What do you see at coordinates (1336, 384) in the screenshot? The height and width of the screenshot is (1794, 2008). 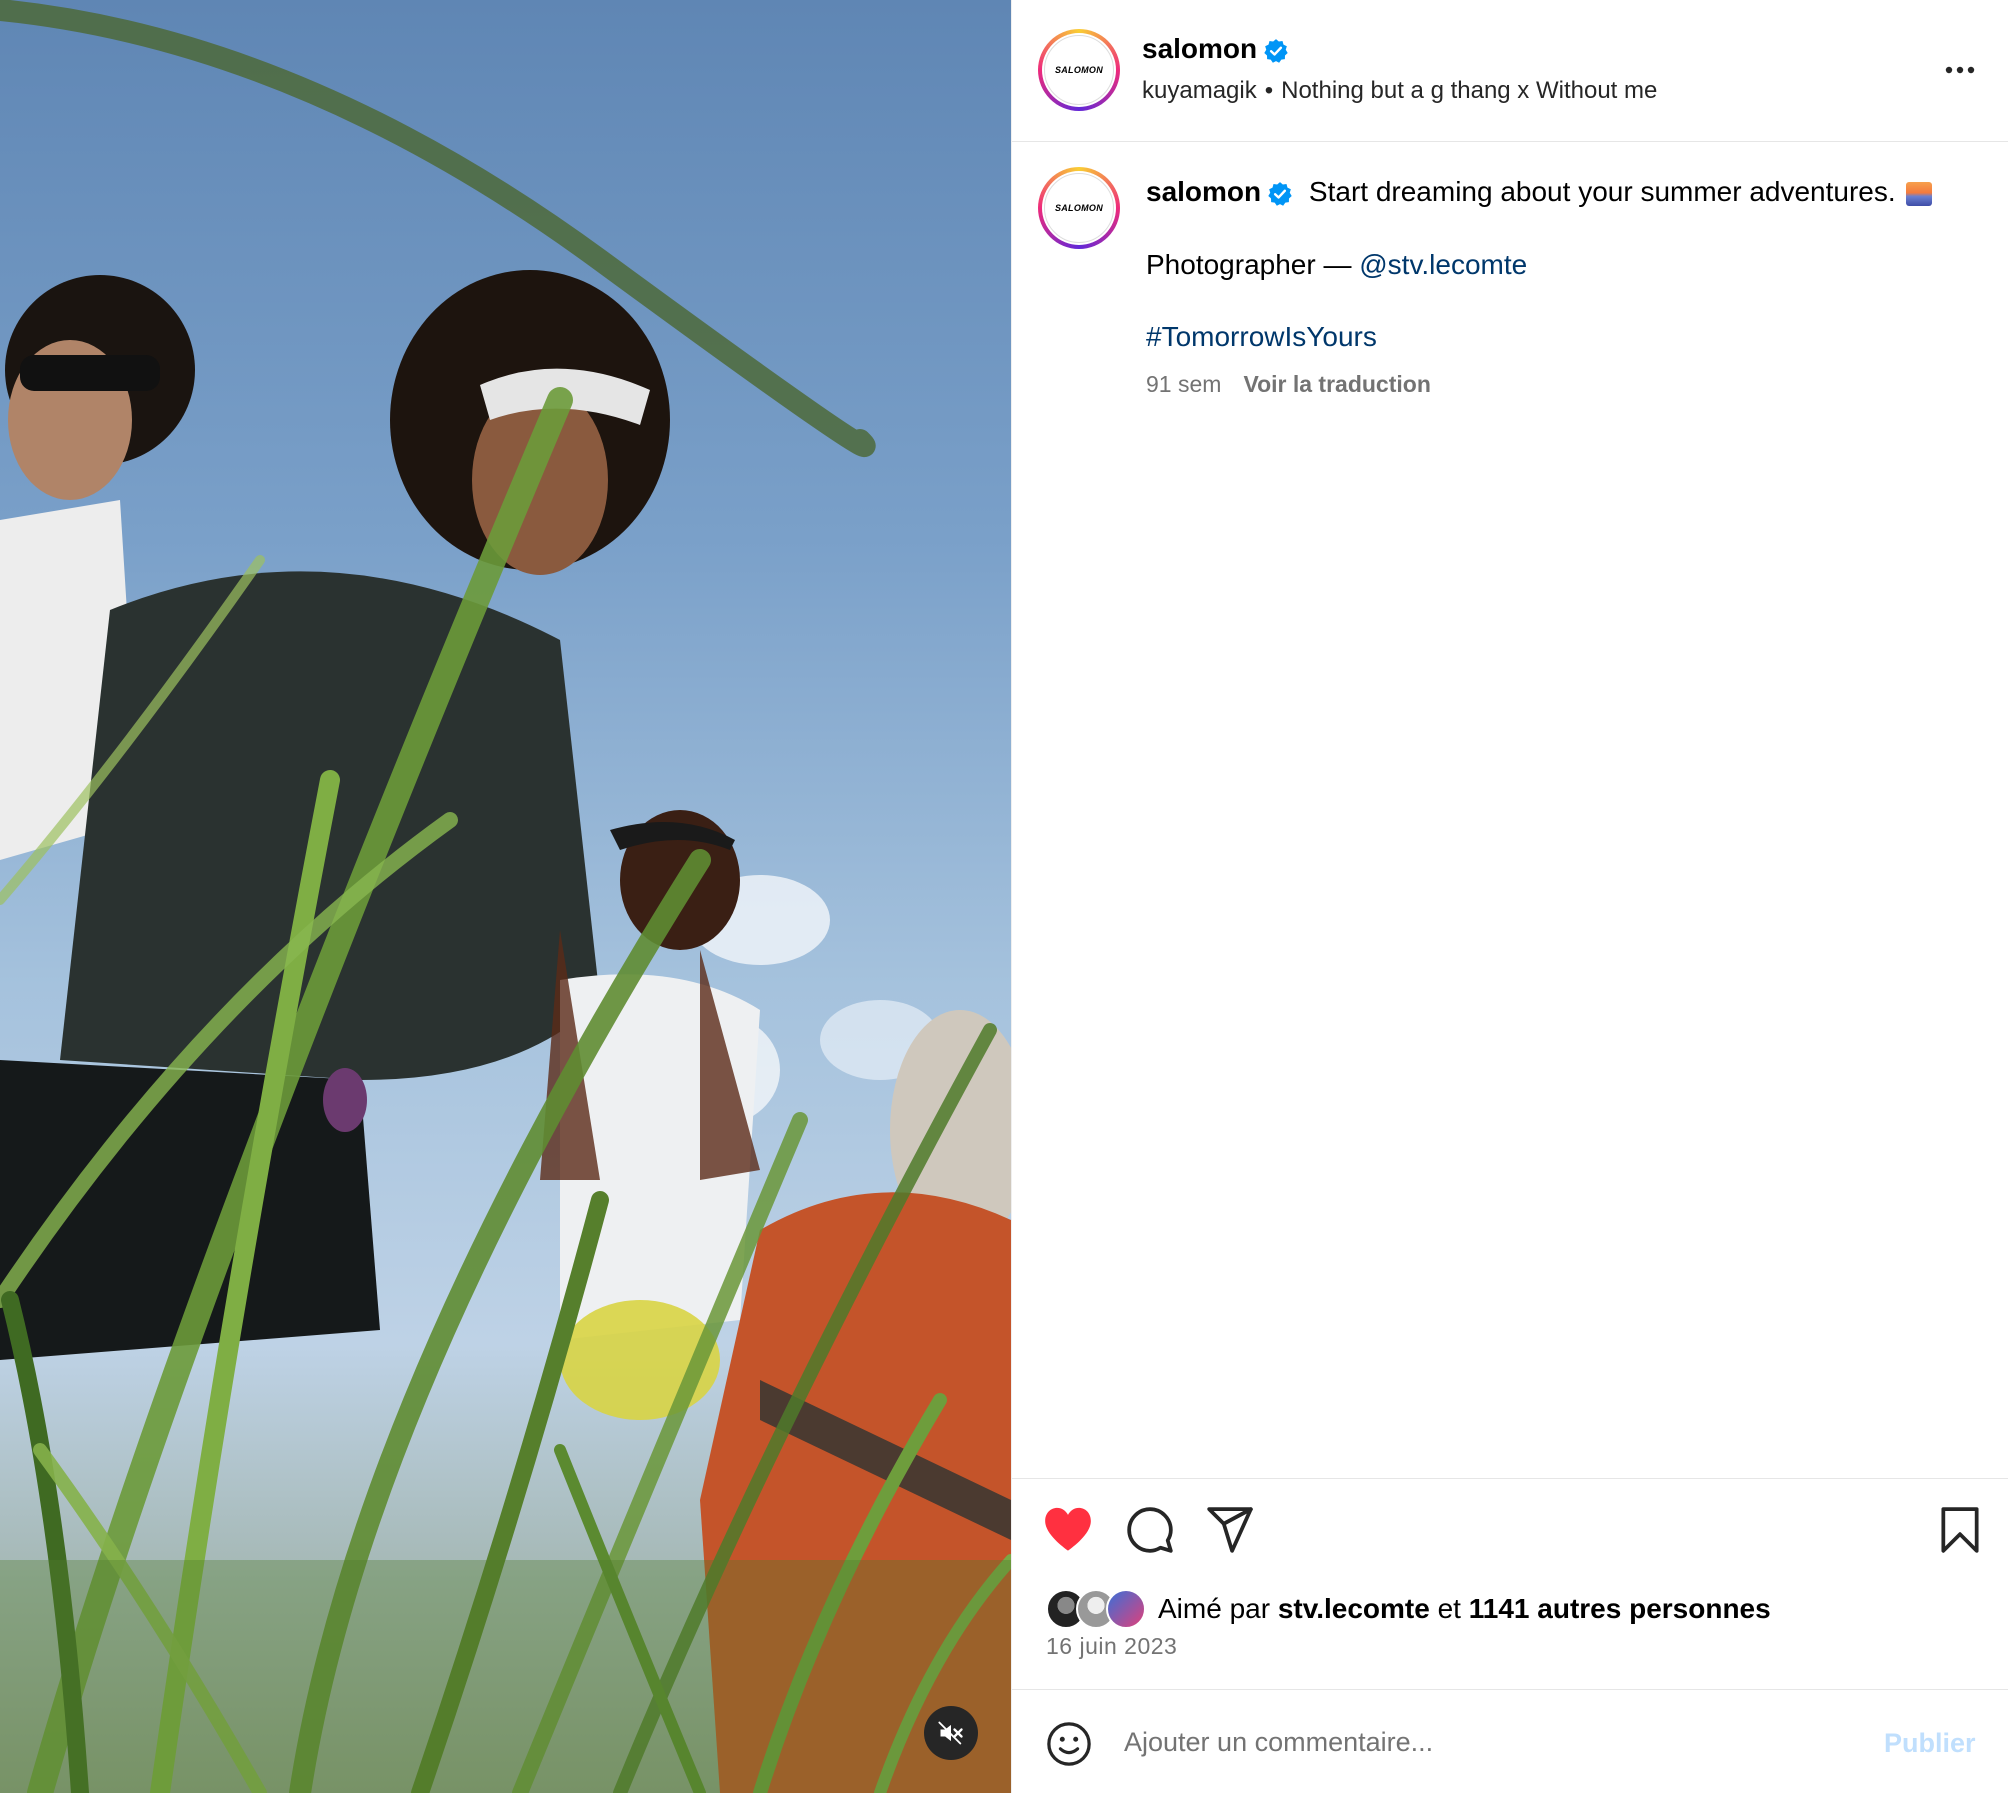 I see `see-translation-button: Voir la traduction` at bounding box center [1336, 384].